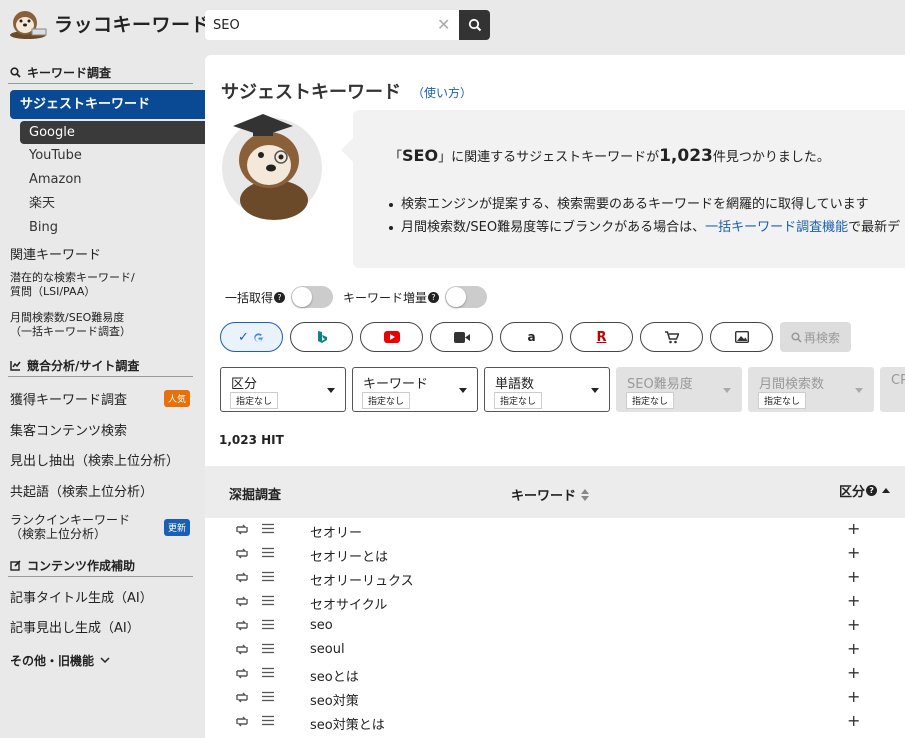  I want to click on sidebar-sub-bing: Bing, so click(117, 228).